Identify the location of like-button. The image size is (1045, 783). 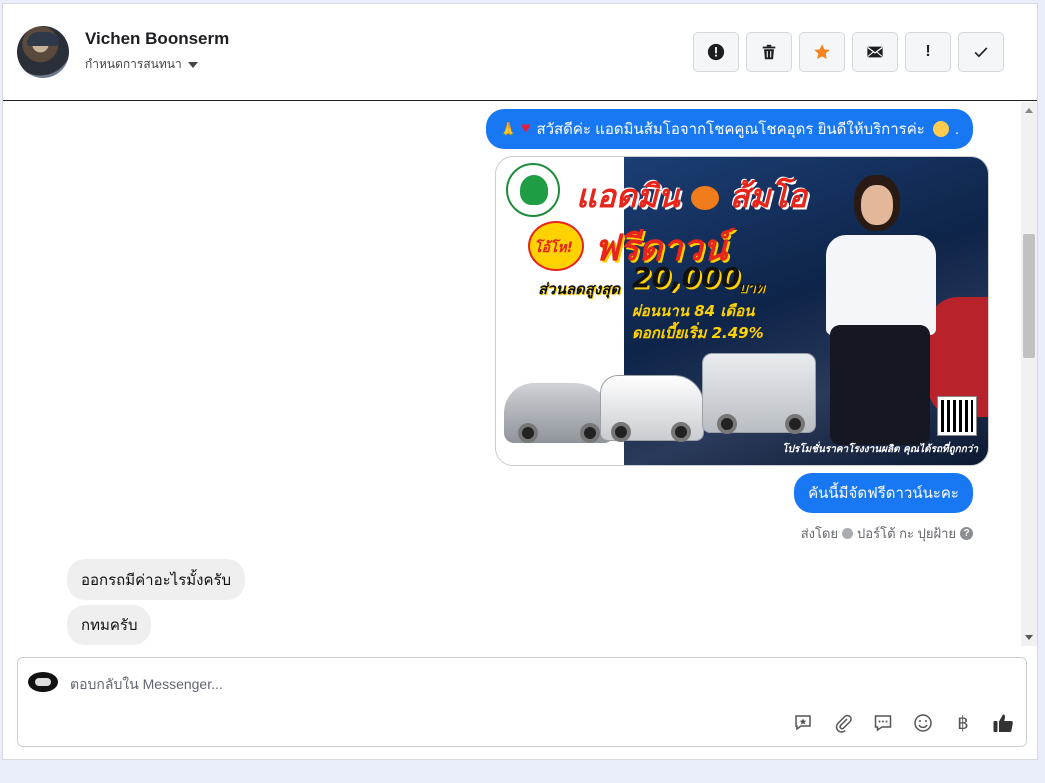
(1003, 723).